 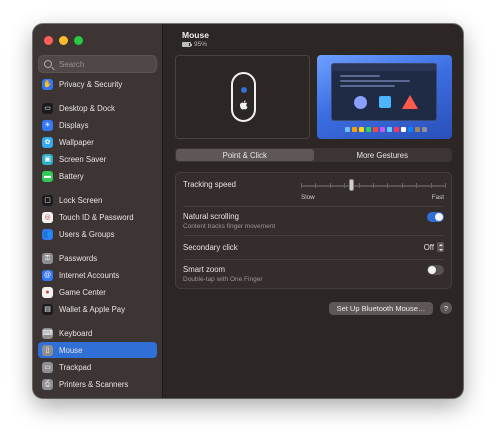 I want to click on help-button: ?, so click(x=446, y=308).